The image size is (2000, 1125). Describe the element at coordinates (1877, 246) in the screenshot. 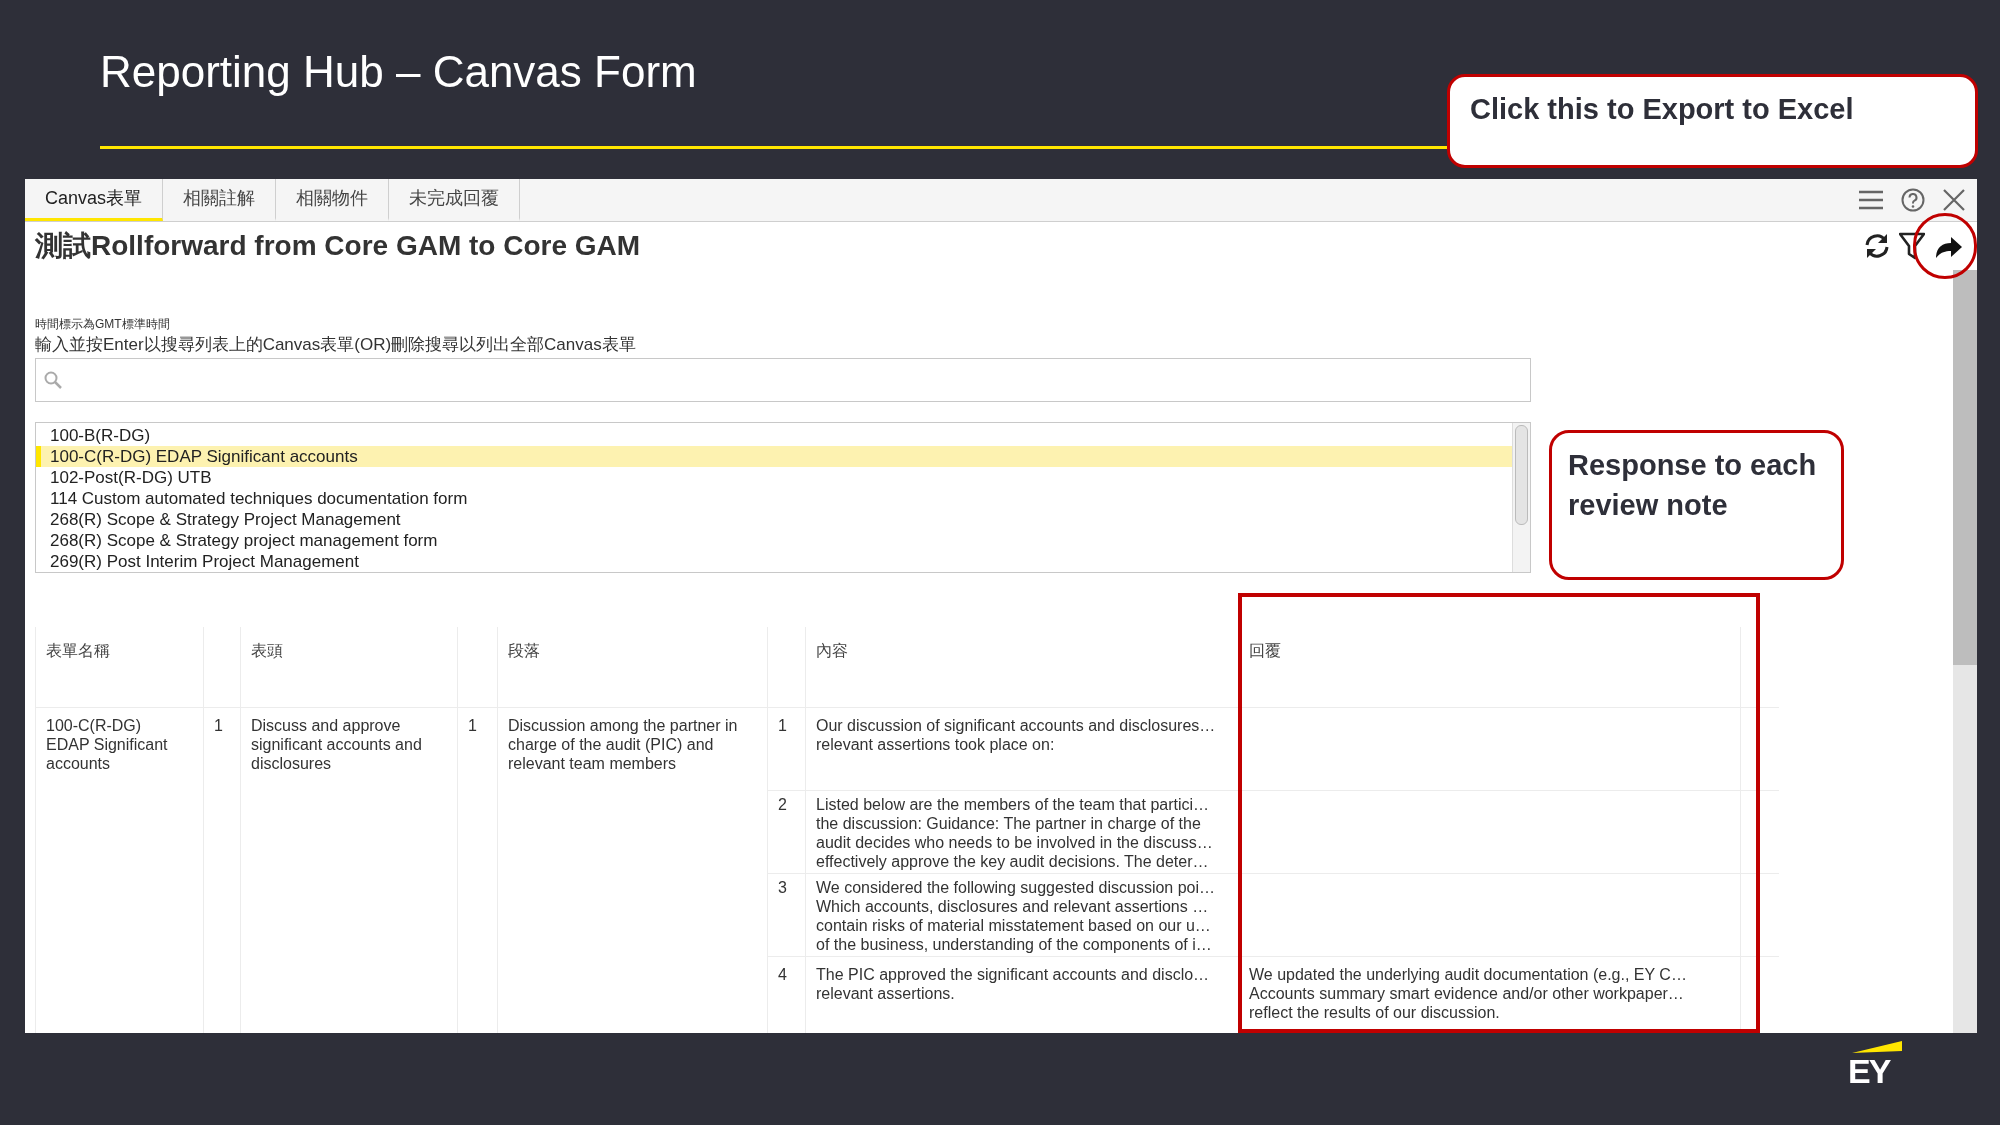

I see `refresh-icon` at that location.